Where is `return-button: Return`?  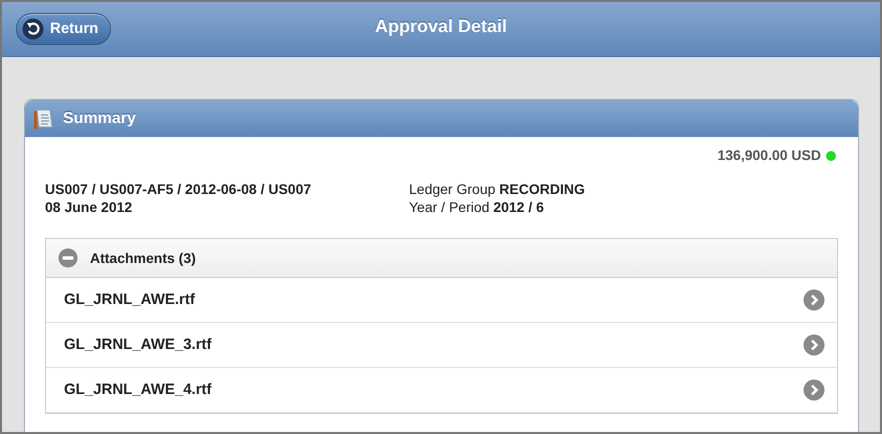 return-button: Return is located at coordinates (64, 29).